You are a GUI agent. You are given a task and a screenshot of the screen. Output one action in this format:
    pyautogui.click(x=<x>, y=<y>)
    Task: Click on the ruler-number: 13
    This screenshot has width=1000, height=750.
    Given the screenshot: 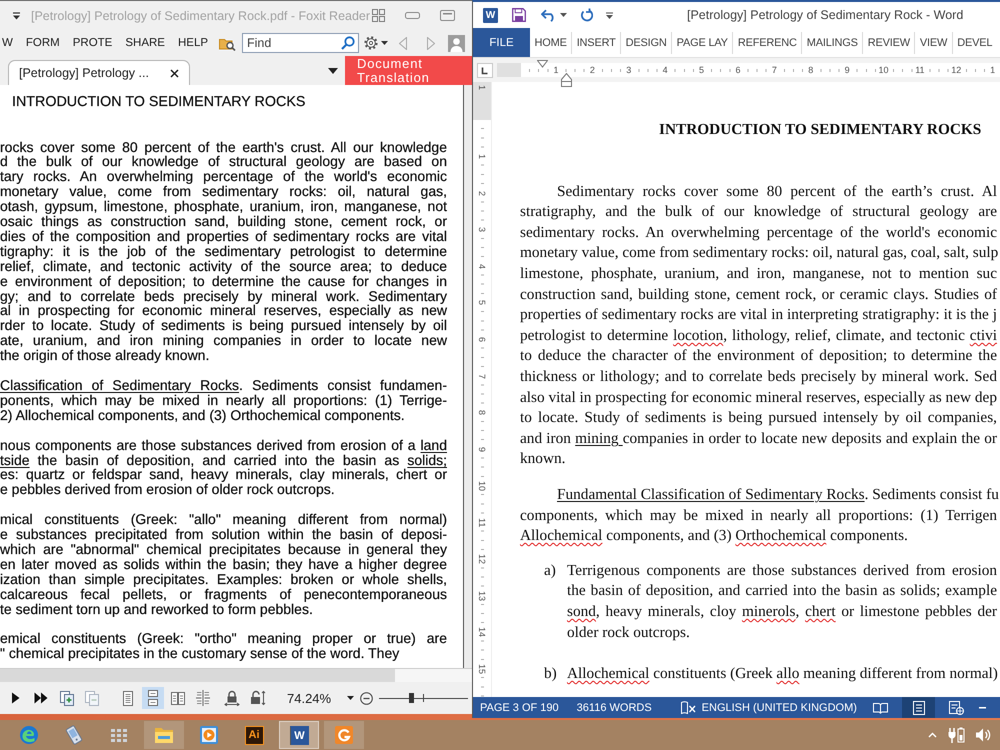 What is the action you would take?
    pyautogui.click(x=482, y=595)
    